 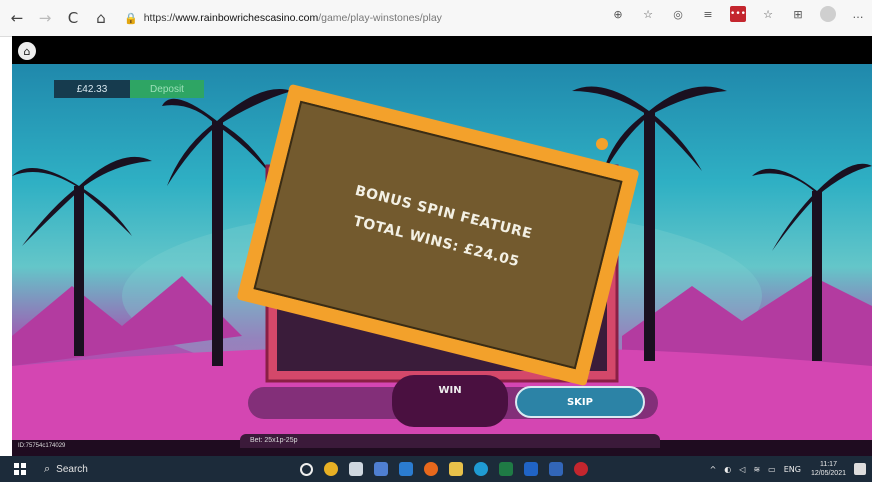 What do you see at coordinates (648, 14) in the screenshot?
I see `favorite-icon: ☆` at bounding box center [648, 14].